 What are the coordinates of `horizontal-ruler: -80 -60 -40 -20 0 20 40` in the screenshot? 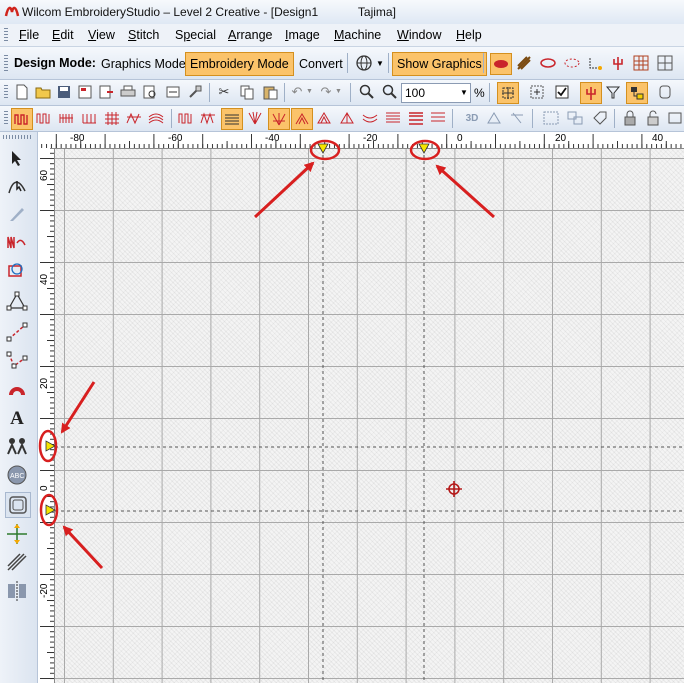 It's located at (361, 140).